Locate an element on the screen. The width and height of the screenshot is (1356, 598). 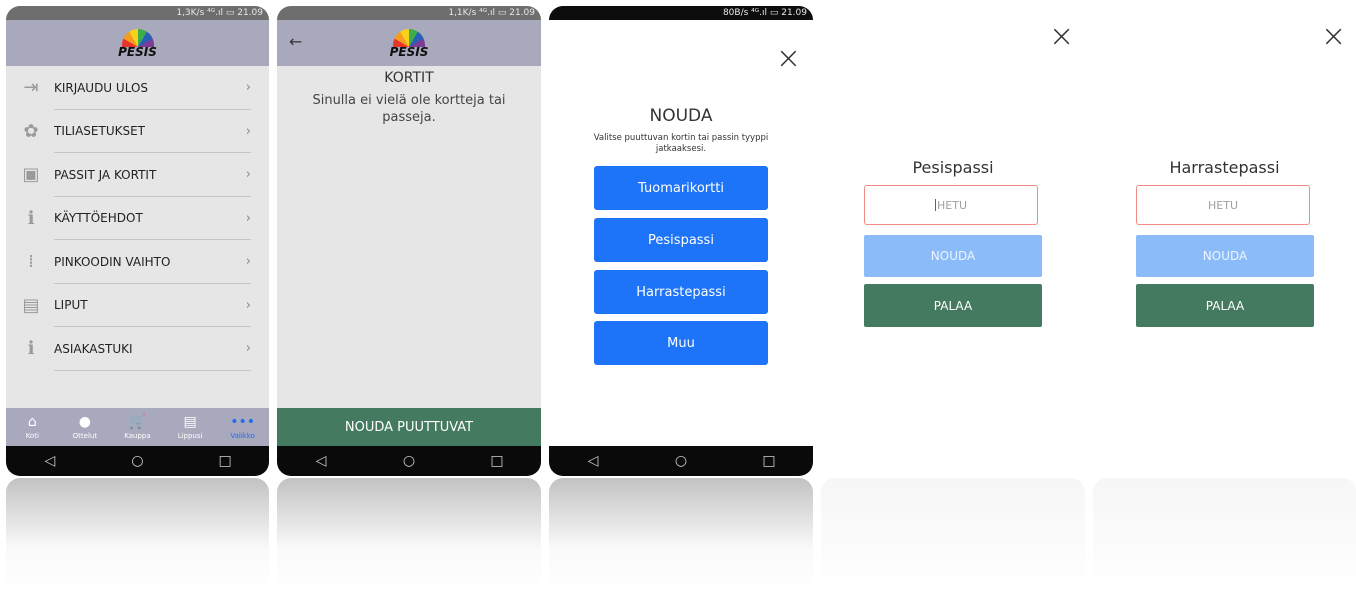
menu-item-label: ASIAKASTUKI is located at coordinates (93, 348).